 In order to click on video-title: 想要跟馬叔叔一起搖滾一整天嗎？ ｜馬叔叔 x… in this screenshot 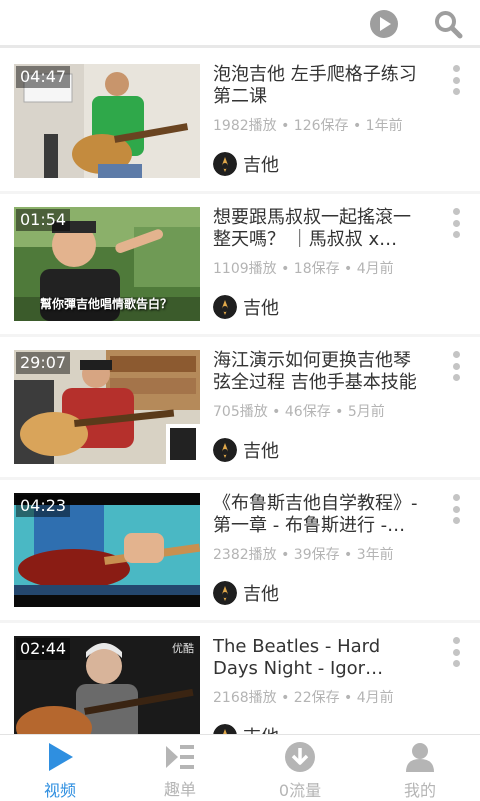, I will do `click(320, 229)`.